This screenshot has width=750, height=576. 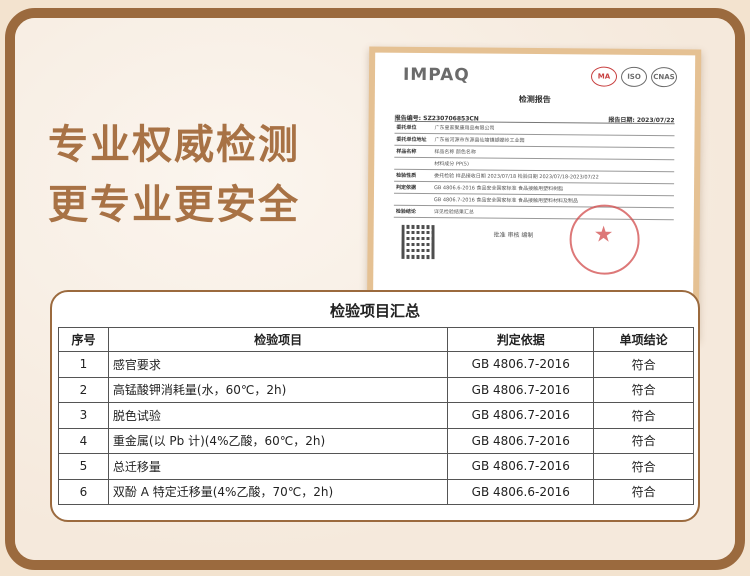 What do you see at coordinates (406, 127) in the screenshot?
I see `cert-row-label: 委托单位` at bounding box center [406, 127].